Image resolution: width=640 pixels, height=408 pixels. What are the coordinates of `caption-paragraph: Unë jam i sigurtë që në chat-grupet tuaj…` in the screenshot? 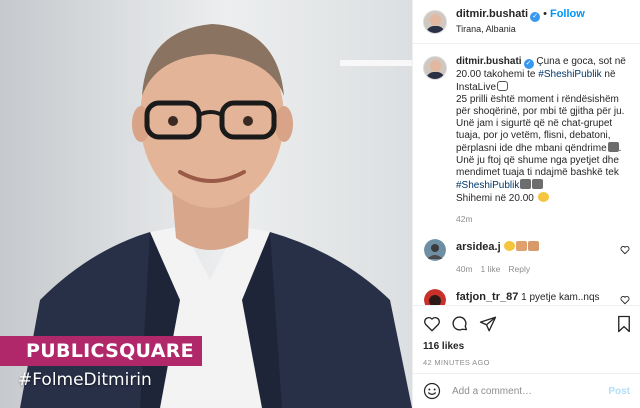 It's located at (539, 136).